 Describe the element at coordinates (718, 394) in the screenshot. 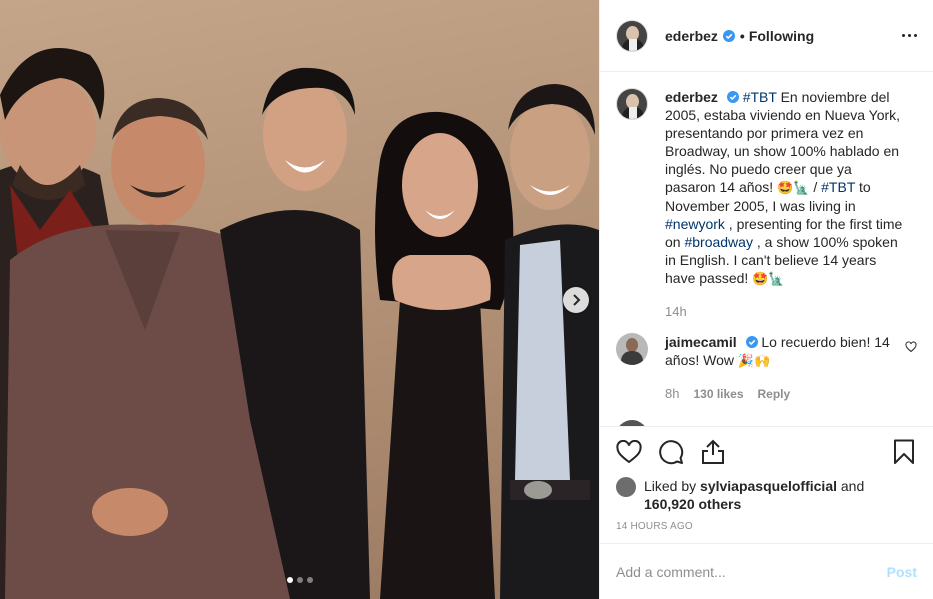

I see `comment-likes: 130 likes` at that location.